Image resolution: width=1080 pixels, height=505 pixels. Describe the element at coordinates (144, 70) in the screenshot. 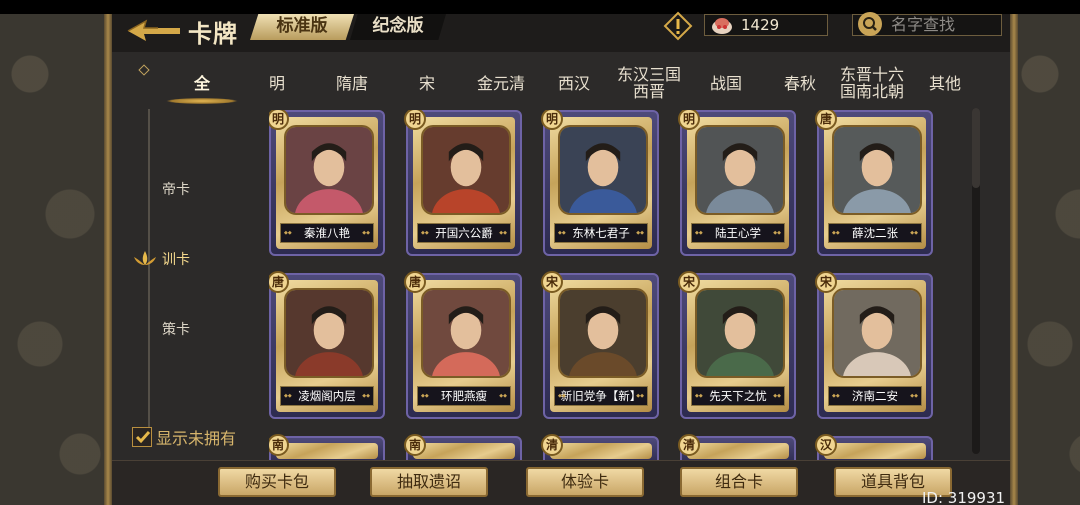

I see `tab-diamond-ornament` at that location.